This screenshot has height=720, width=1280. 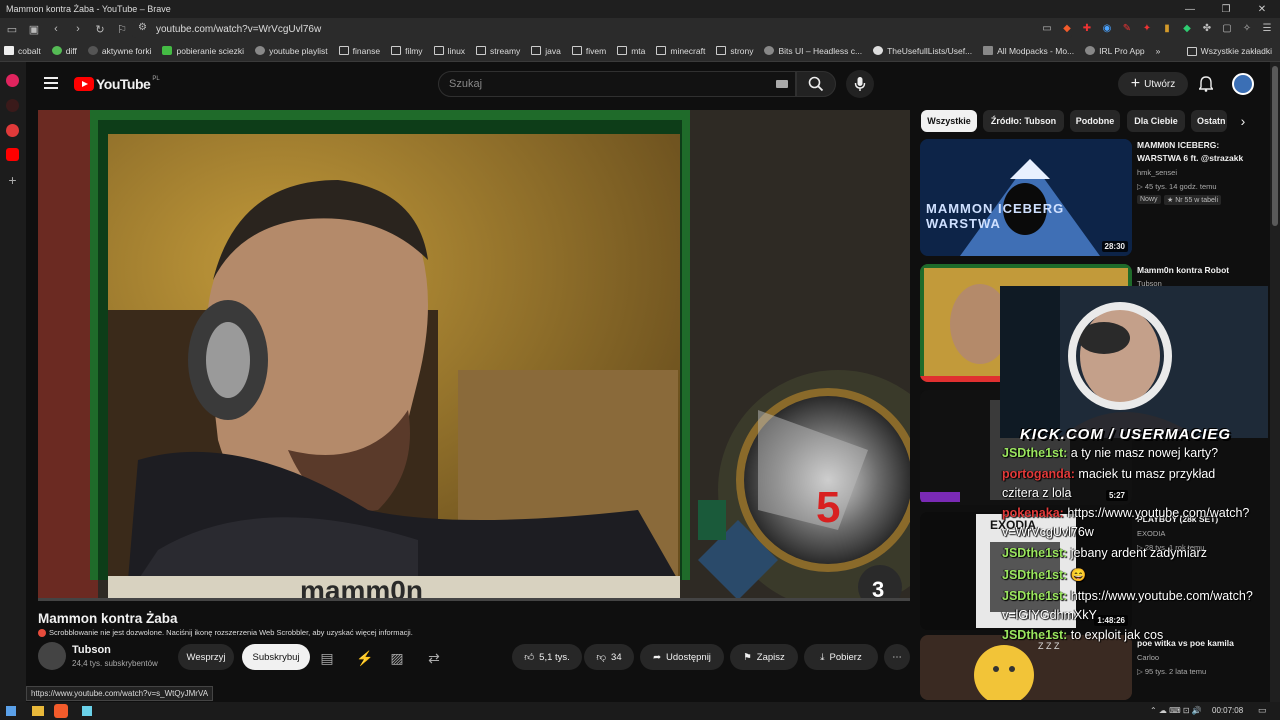 I want to click on extensions-puzzle-icon: ✤, so click(x=1207, y=28).